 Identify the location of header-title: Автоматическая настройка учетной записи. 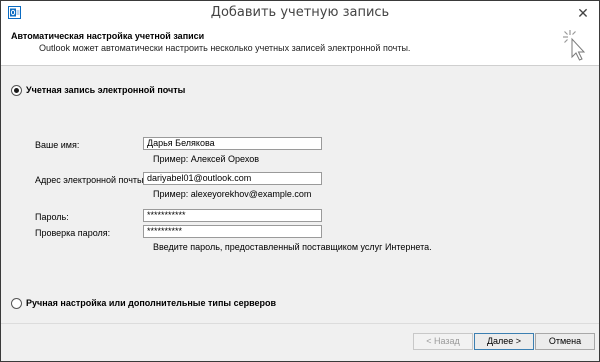
(108, 36).